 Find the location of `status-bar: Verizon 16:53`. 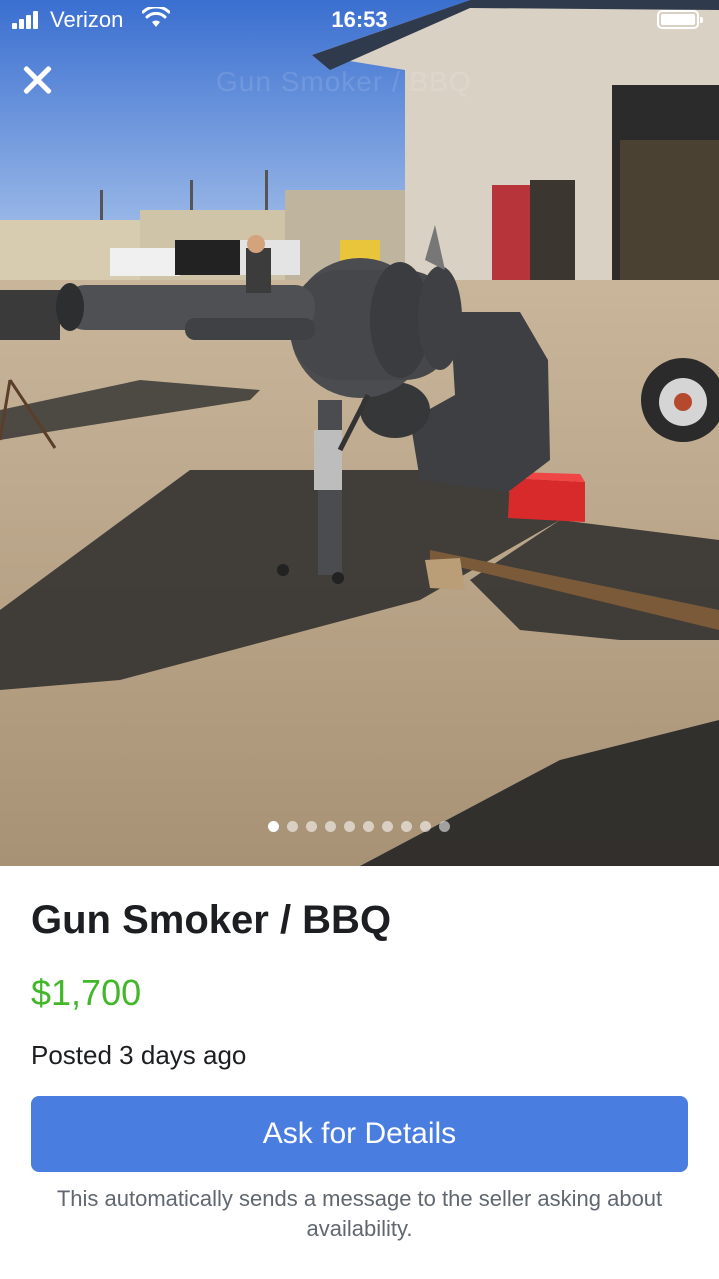

status-bar: Verizon 16:53 is located at coordinates (359, 20).